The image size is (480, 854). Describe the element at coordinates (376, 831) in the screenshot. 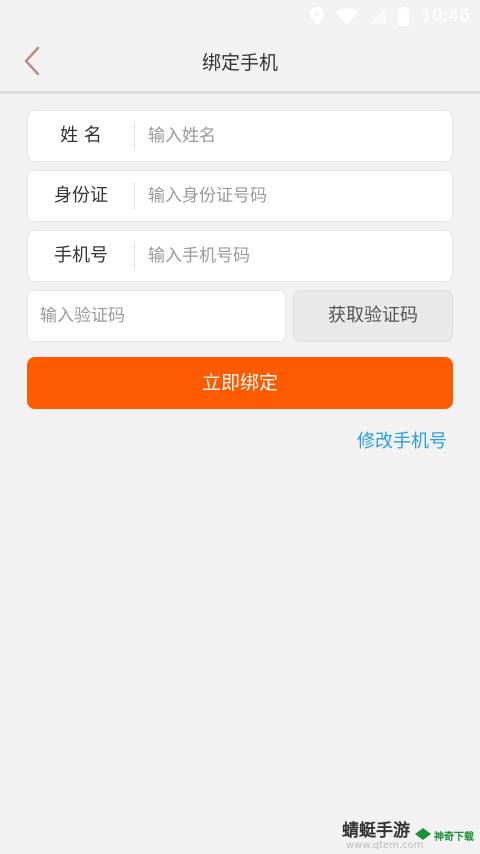

I see `watermark-text: 蜻蜓手游` at that location.